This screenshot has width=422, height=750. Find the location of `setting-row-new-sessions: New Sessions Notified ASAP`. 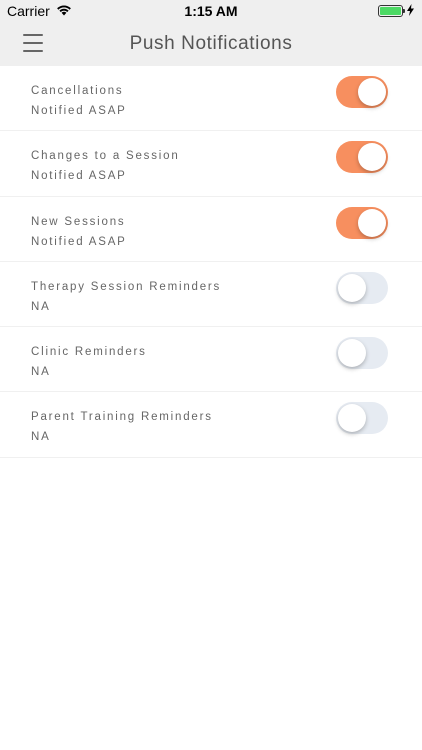

setting-row-new-sessions: New Sessions Notified ASAP is located at coordinates (211, 229).